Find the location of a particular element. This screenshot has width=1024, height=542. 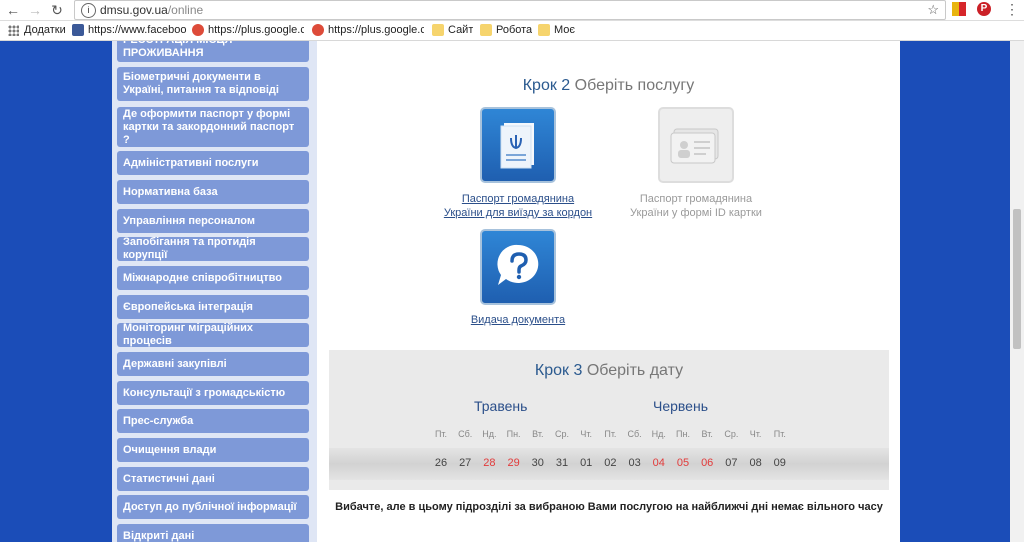

calendar-date: 29 is located at coordinates (514, 463).